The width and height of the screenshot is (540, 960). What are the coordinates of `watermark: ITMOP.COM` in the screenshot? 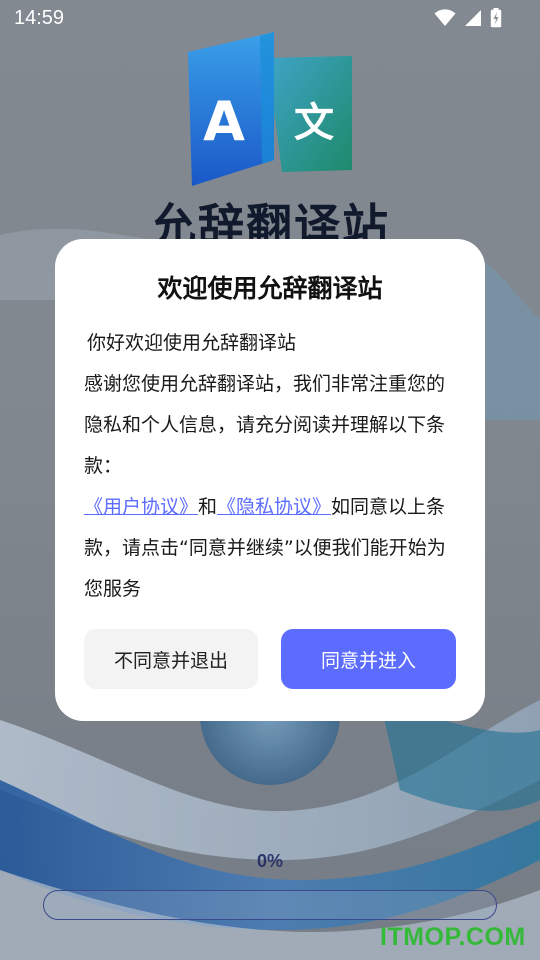 It's located at (453, 937).